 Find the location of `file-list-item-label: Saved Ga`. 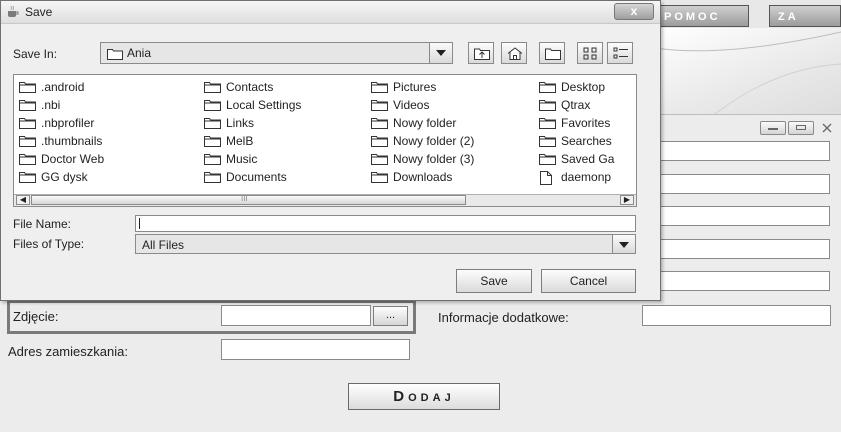

file-list-item-label: Saved Ga is located at coordinates (588, 159).